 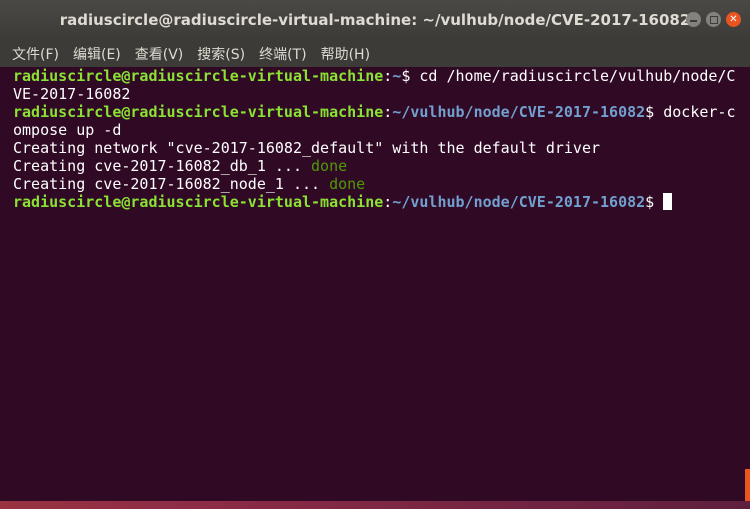 I want to click on menu-edit: 编辑(E), so click(x=97, y=54).